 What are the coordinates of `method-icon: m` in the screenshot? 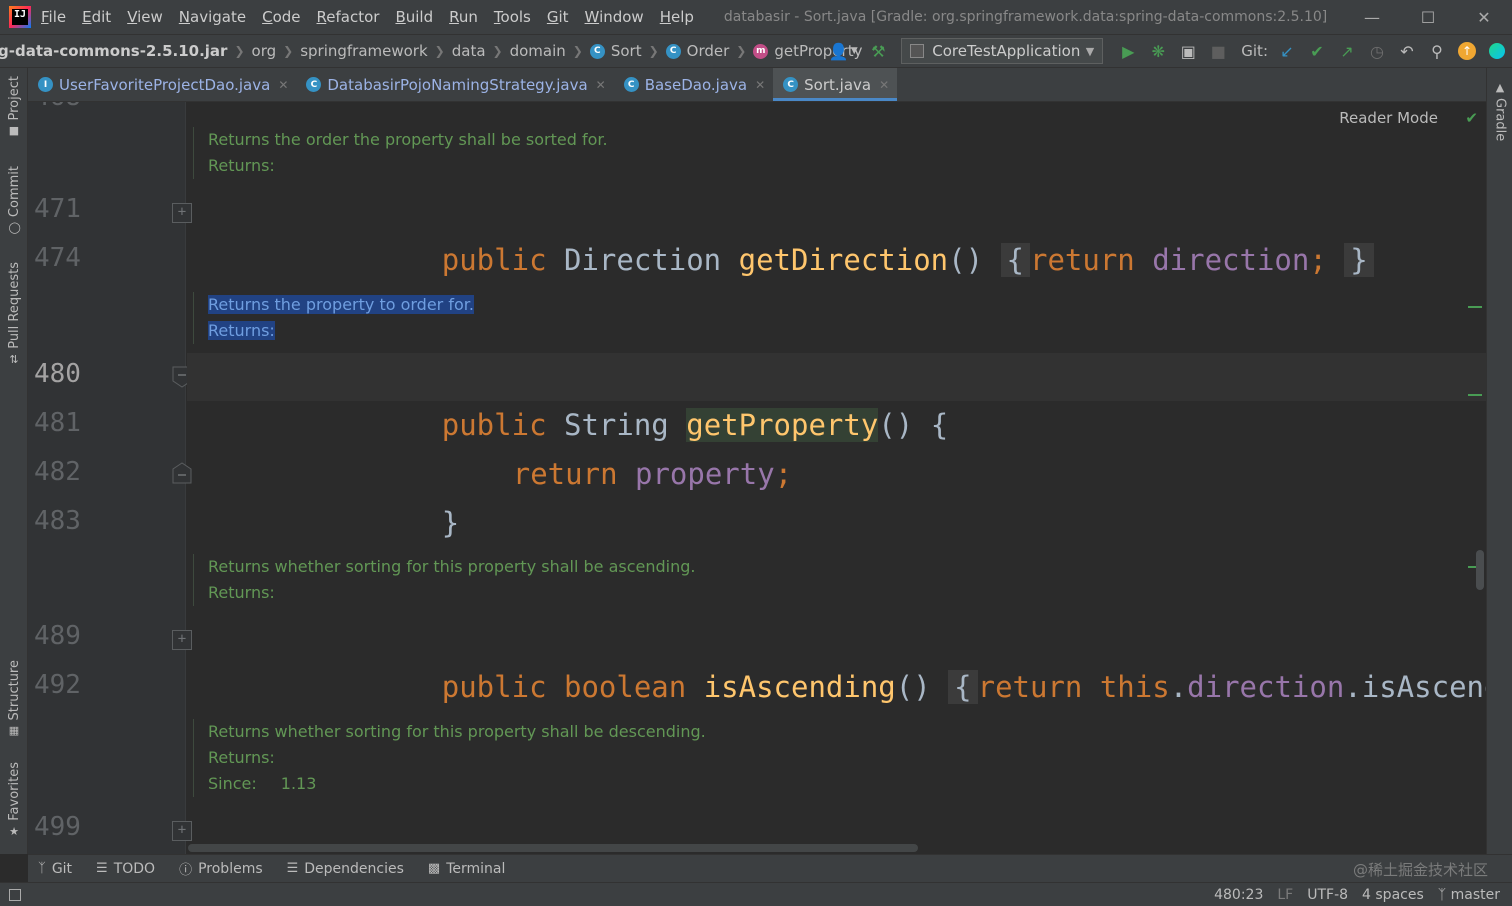 It's located at (761, 51).